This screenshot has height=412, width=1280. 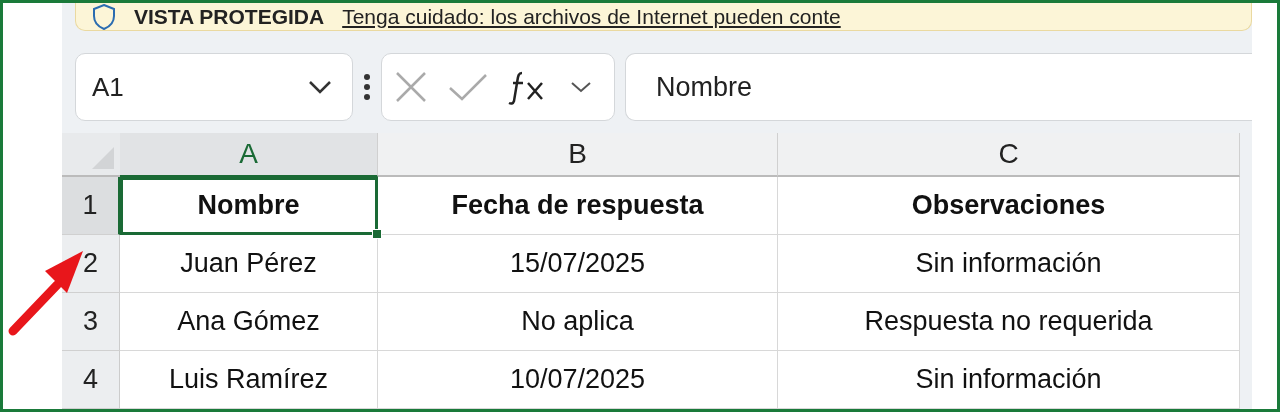 What do you see at coordinates (578, 155) in the screenshot?
I see `column-header: B` at bounding box center [578, 155].